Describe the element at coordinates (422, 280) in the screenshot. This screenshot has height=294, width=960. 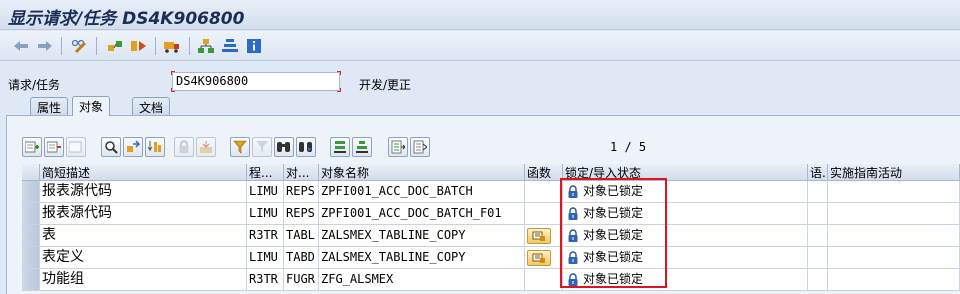
I see `cell-name: ZFG_ALSMEX` at that location.